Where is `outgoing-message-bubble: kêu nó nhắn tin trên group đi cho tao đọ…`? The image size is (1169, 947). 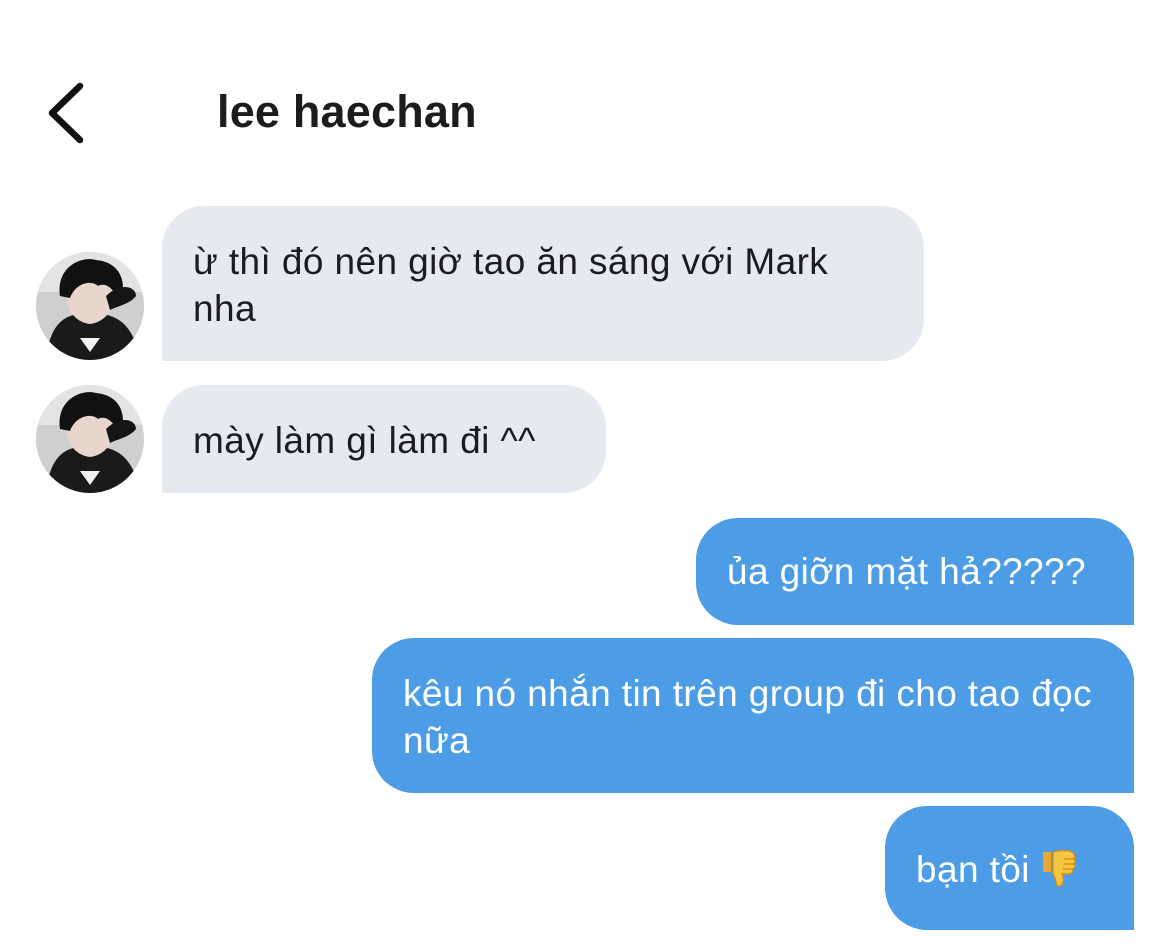
outgoing-message-bubble: kêu nó nhắn tin trên group đi cho tao đọ… is located at coordinates (753, 715).